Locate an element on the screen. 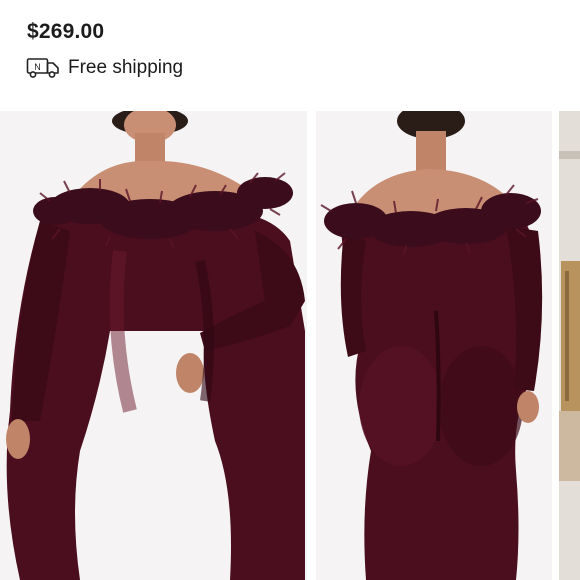 This screenshot has width=580, height=580. shipping-info: N Free shipping is located at coordinates (104, 68).